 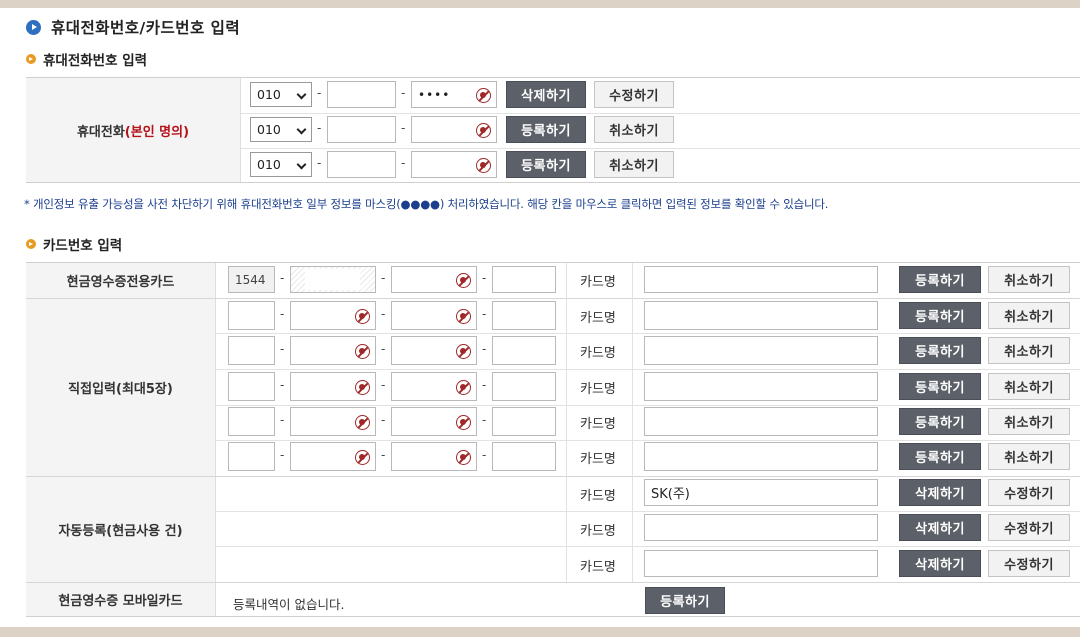 I want to click on mobile-card-register-button: 등록하기, so click(x=685, y=600).